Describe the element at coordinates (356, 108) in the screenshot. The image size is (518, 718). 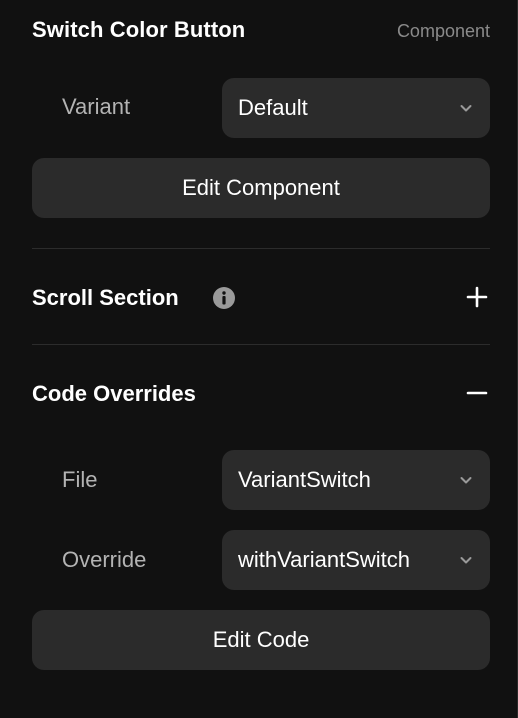
I see `variant-select: Default` at that location.